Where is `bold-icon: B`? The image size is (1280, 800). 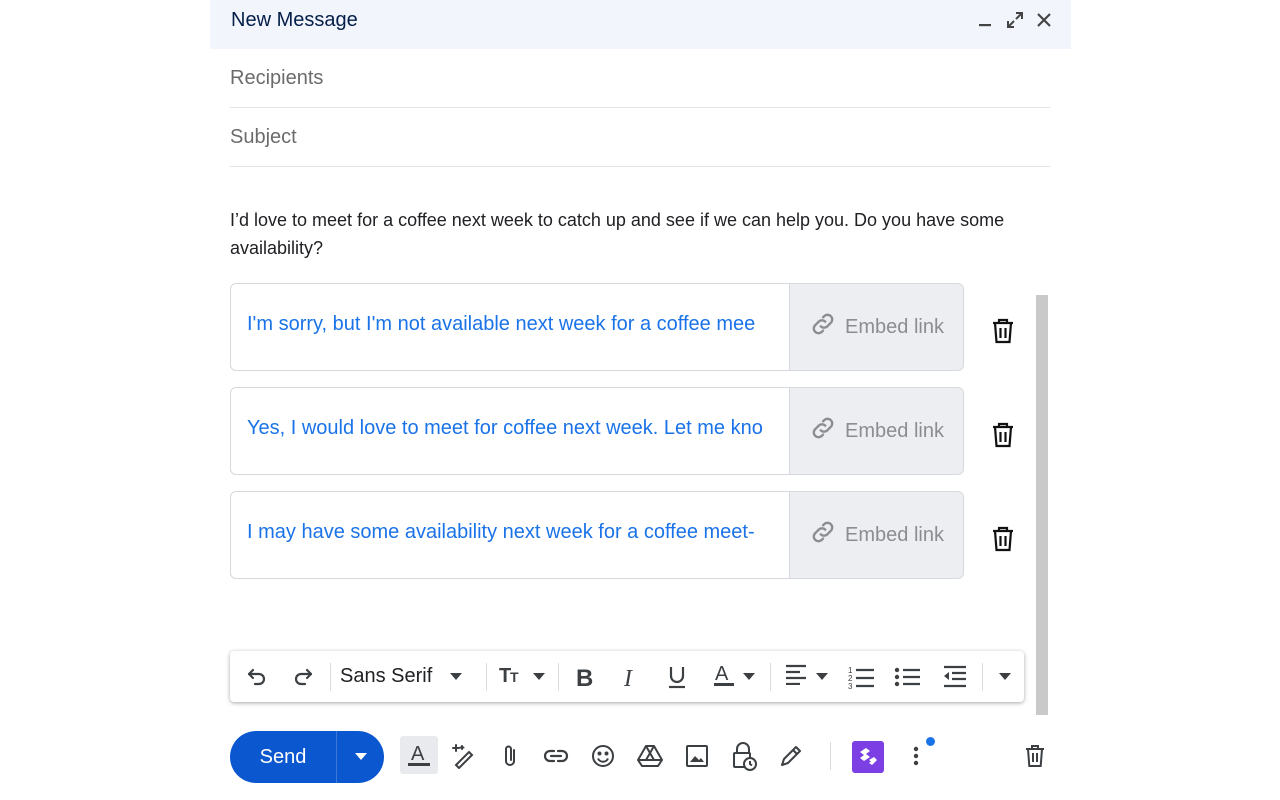 bold-icon: B is located at coordinates (585, 676).